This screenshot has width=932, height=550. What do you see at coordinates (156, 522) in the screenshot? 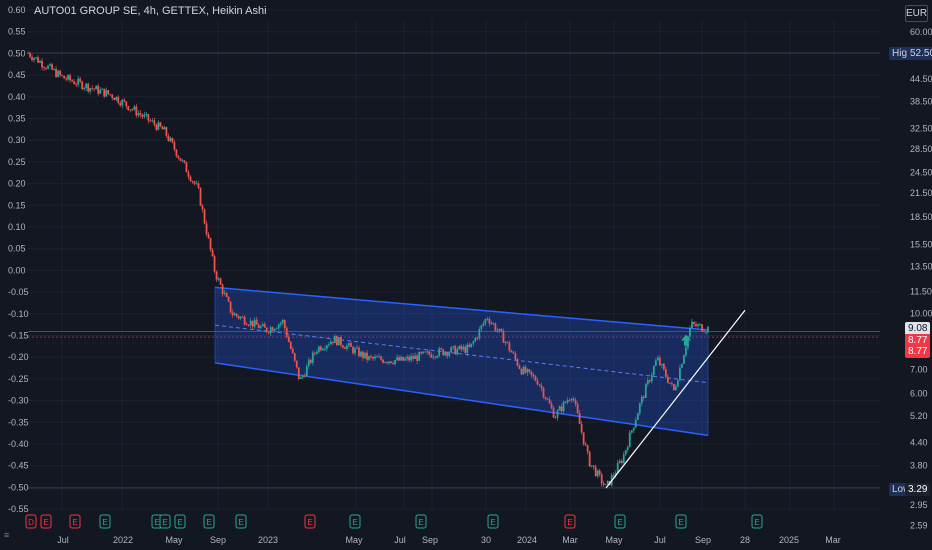
I see `event-letter: E` at bounding box center [156, 522].